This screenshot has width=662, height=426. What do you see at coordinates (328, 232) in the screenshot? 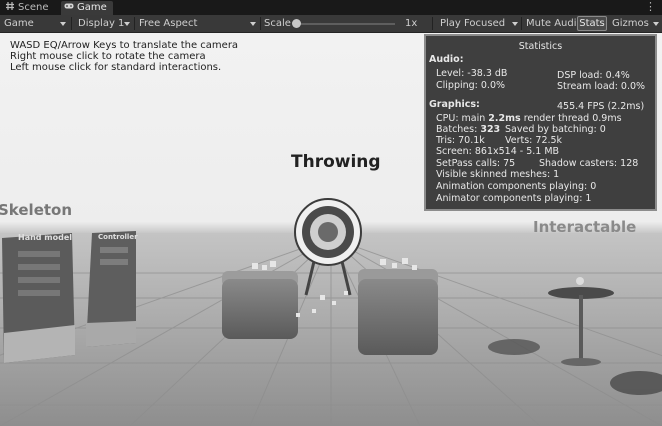
I see `target-bullseye` at bounding box center [328, 232].